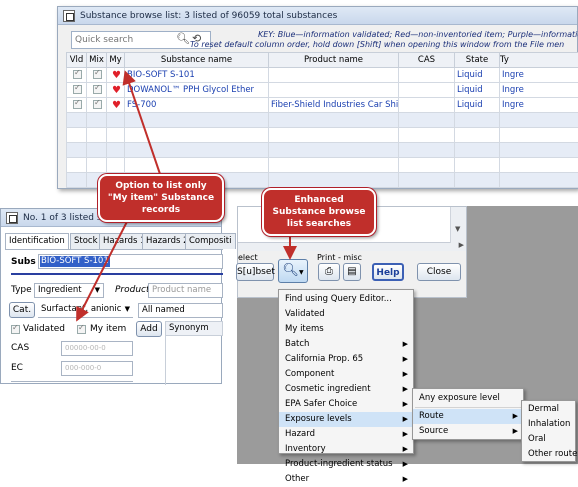 The image size is (578, 487). What do you see at coordinates (319, 212) in the screenshot?
I see `enhanced-search-callout: Enhanced Substance browse list searches` at bounding box center [319, 212].